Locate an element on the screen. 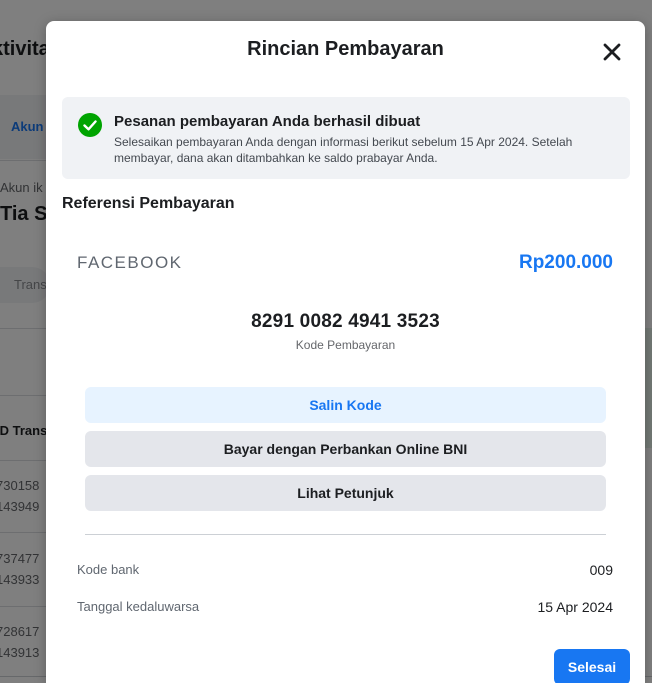 The width and height of the screenshot is (652, 683). payment-reference-heading: Referensi Pembayaran is located at coordinates (148, 203).